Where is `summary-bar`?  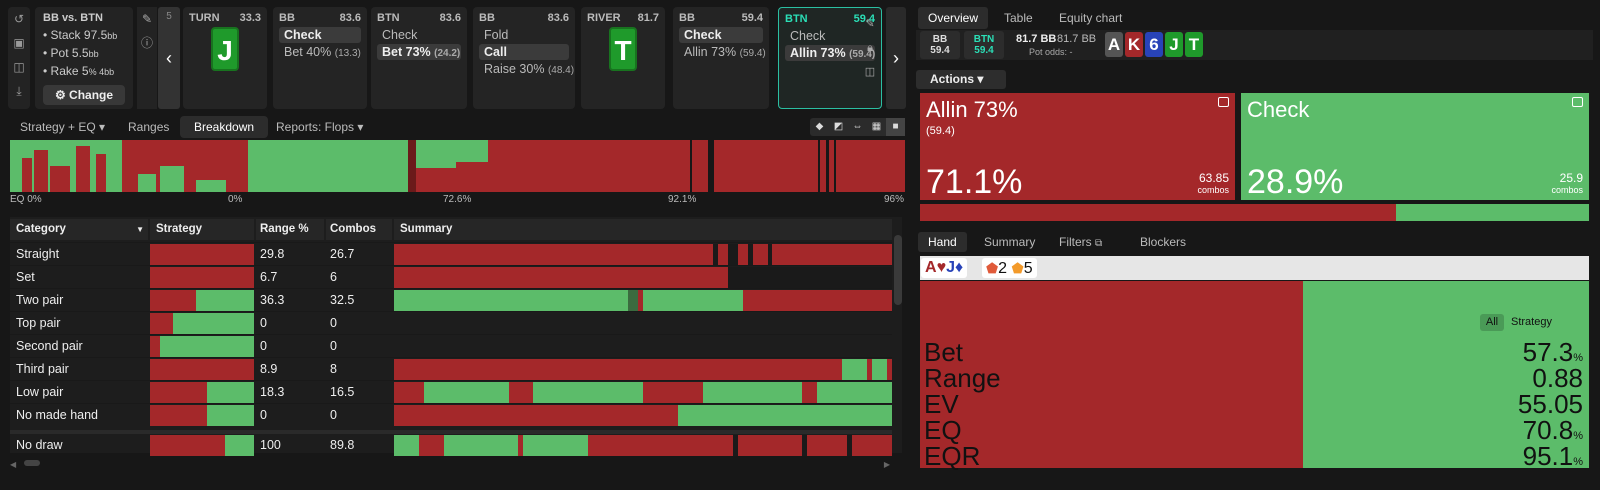
summary-bar is located at coordinates (643, 277).